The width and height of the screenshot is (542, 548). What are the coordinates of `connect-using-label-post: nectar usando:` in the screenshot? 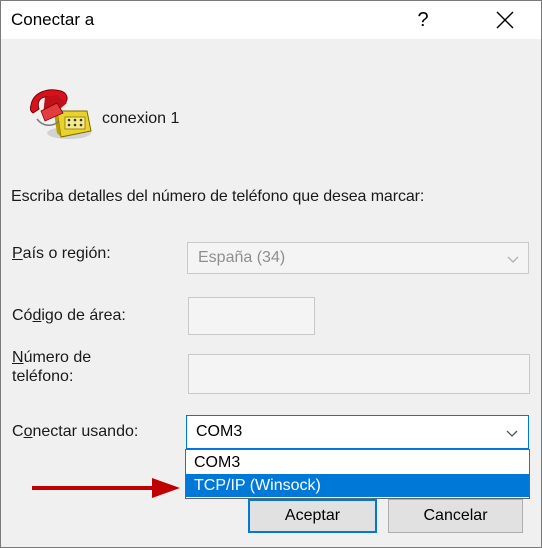 It's located at (85, 431).